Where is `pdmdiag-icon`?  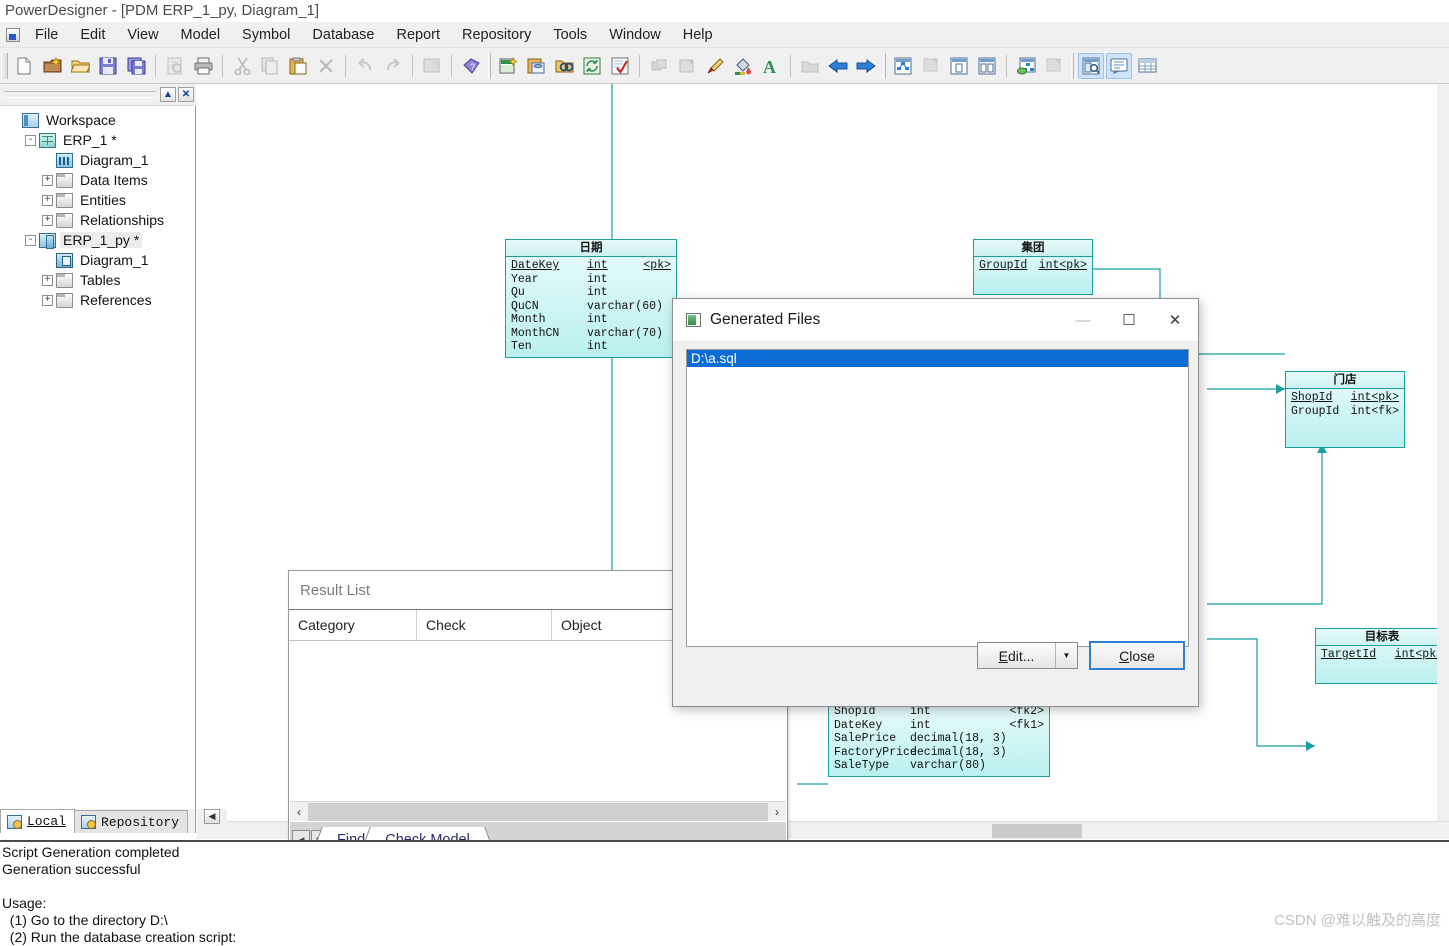
pdmdiag-icon is located at coordinates (64, 260).